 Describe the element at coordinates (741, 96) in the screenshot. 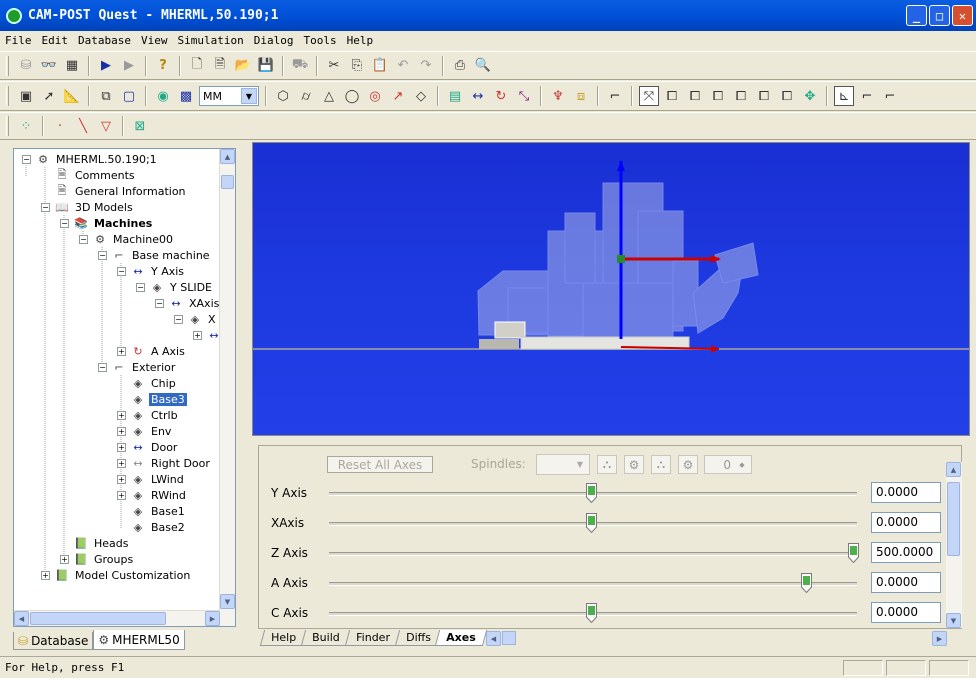

I see `view-right-icon: ⧠` at that location.